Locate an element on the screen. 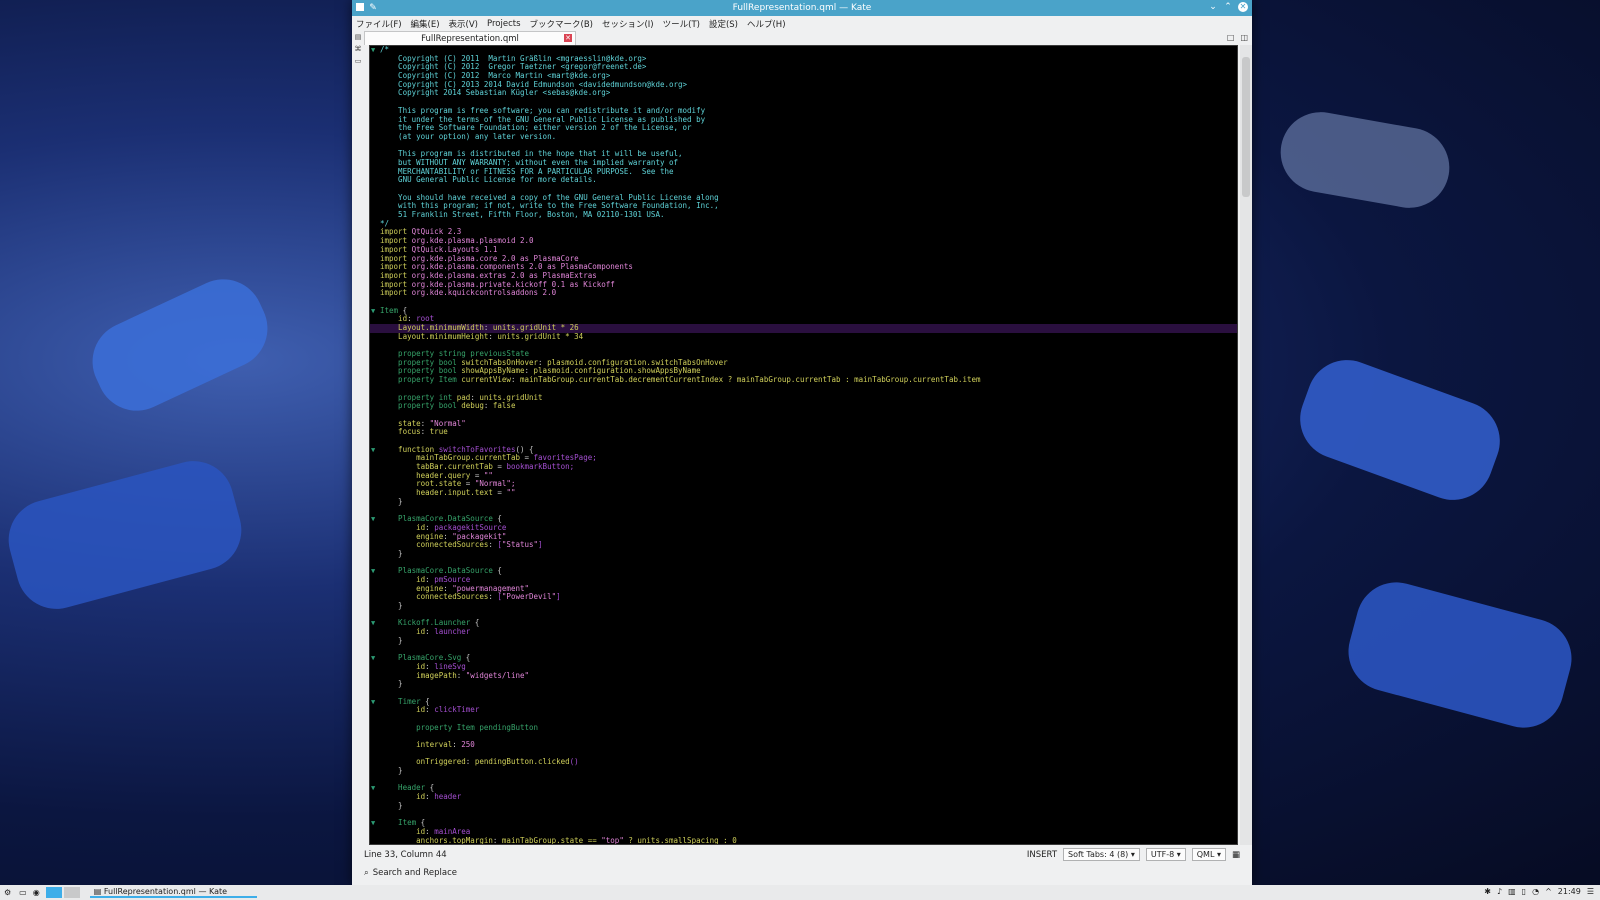 This screenshot has height=900, width=1600. menu-settings: 設定(S) is located at coordinates (723, 24).